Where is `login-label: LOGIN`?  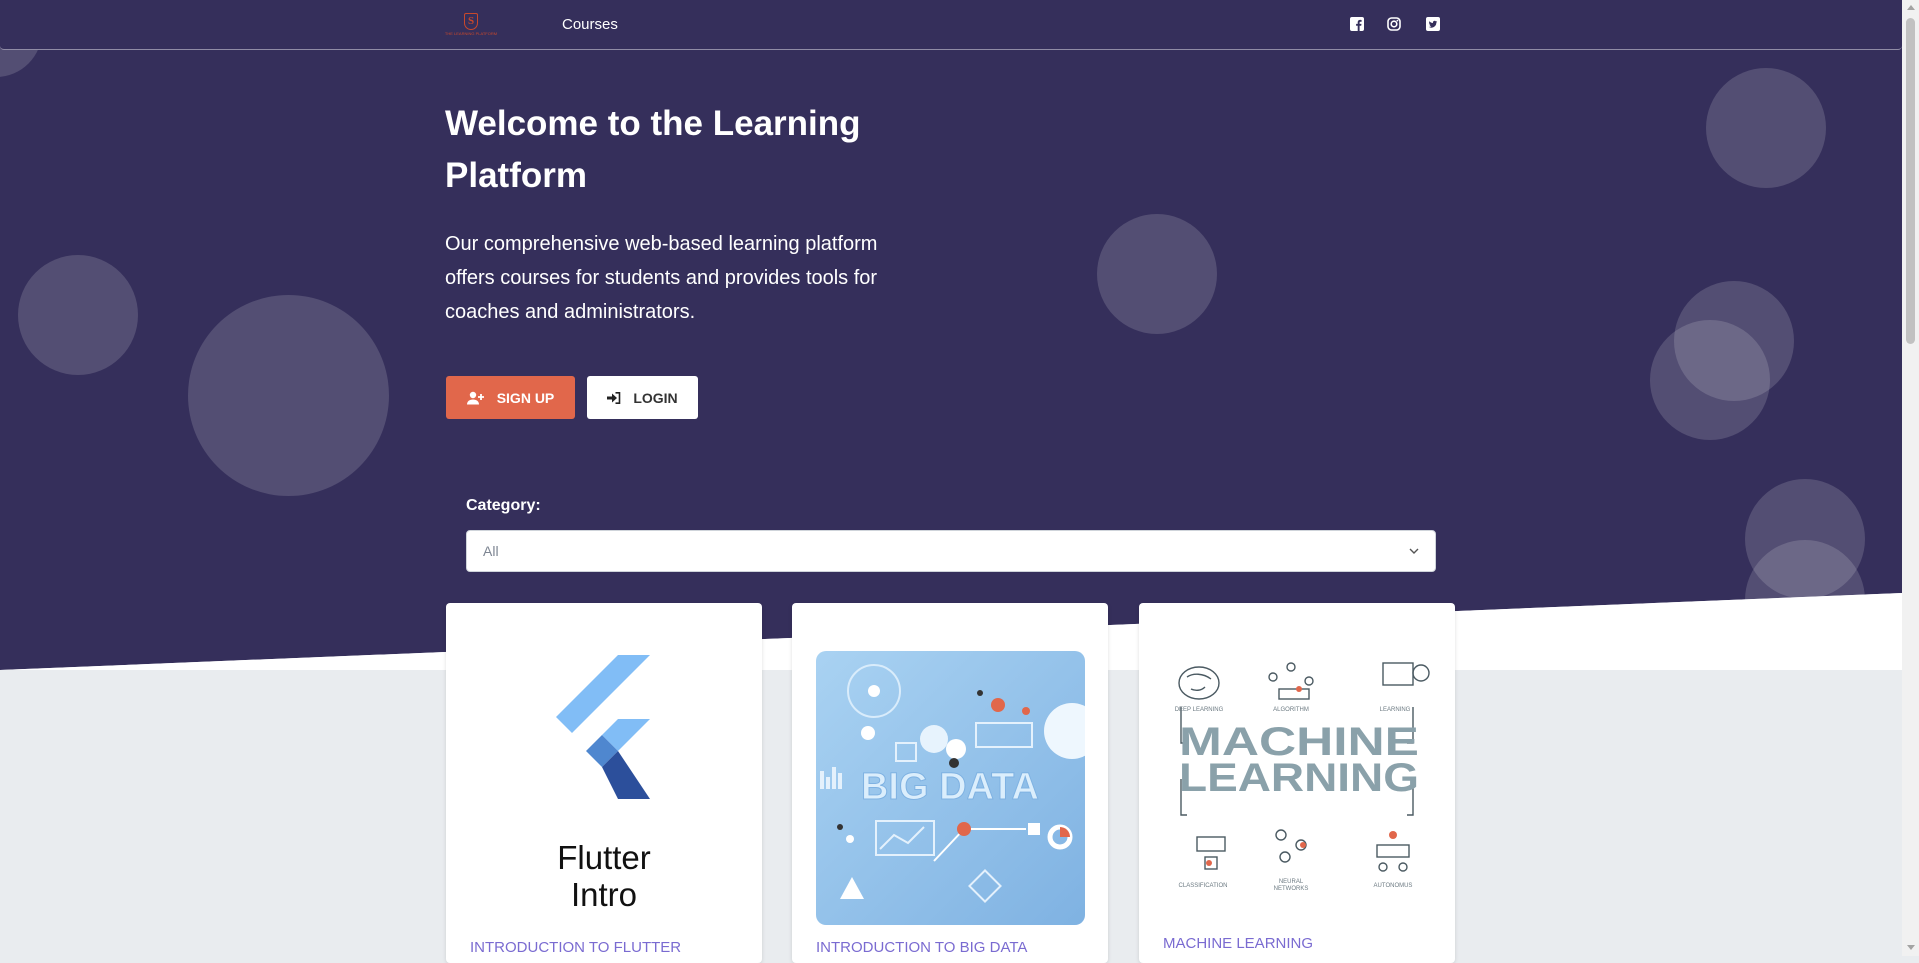 login-label: LOGIN is located at coordinates (655, 397).